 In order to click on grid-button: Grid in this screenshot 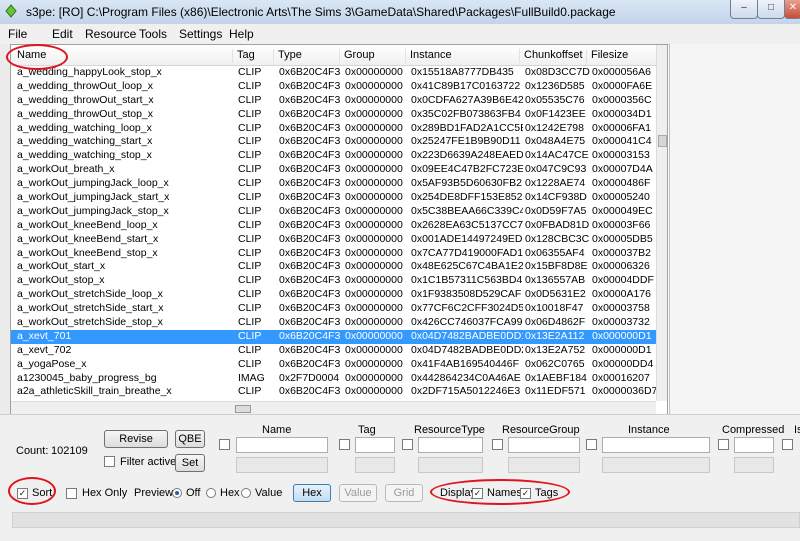, I will do `click(404, 493)`.